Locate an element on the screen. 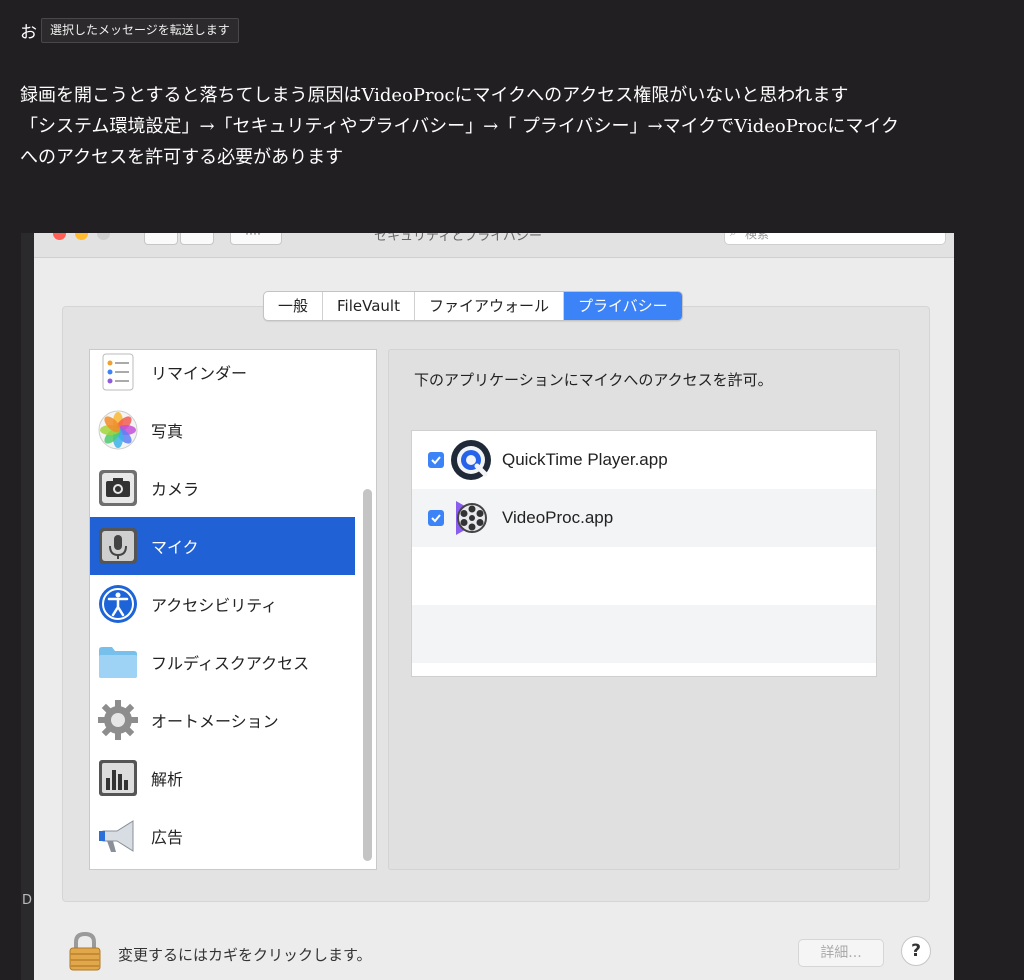 The width and height of the screenshot is (1024, 980). close-window-button is located at coordinates (59, 236).